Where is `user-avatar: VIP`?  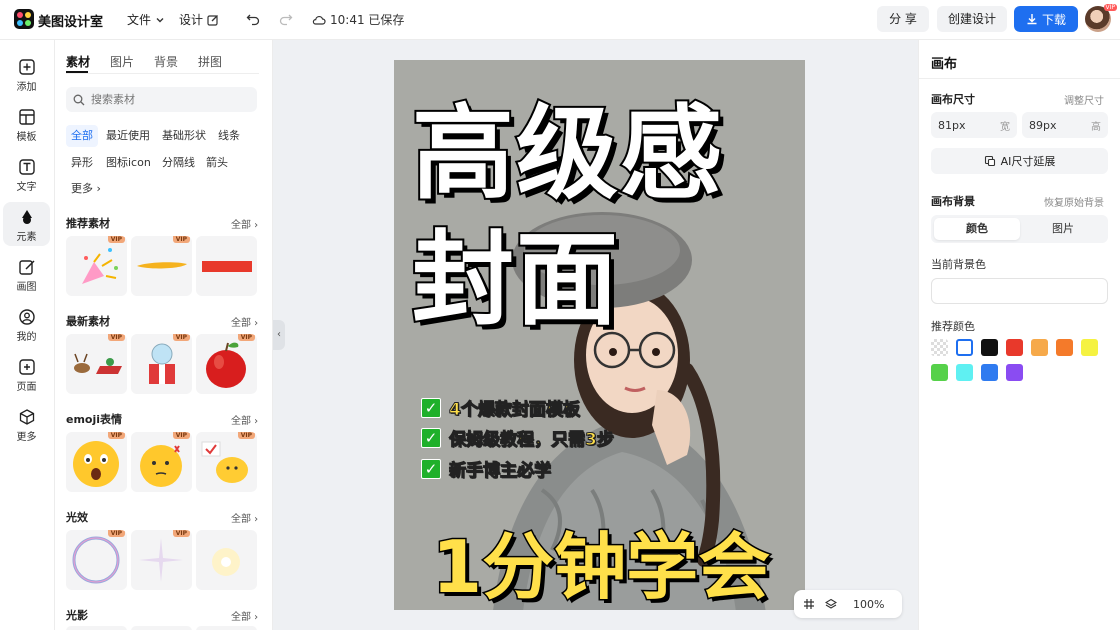 user-avatar: VIP is located at coordinates (1101, 18).